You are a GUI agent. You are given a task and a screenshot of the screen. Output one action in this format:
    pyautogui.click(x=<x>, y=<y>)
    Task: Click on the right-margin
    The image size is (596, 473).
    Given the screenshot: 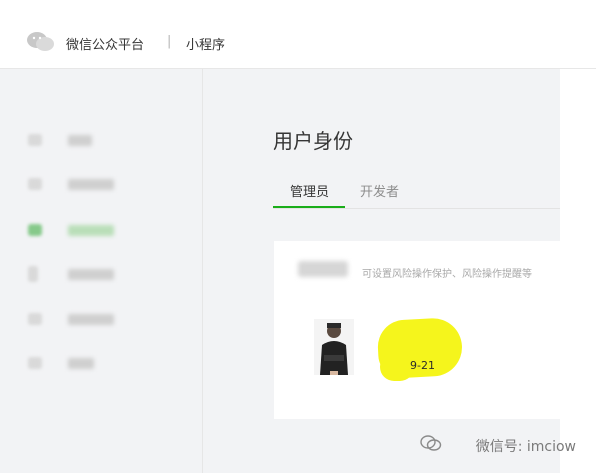 What is the action you would take?
    pyautogui.click(x=578, y=271)
    